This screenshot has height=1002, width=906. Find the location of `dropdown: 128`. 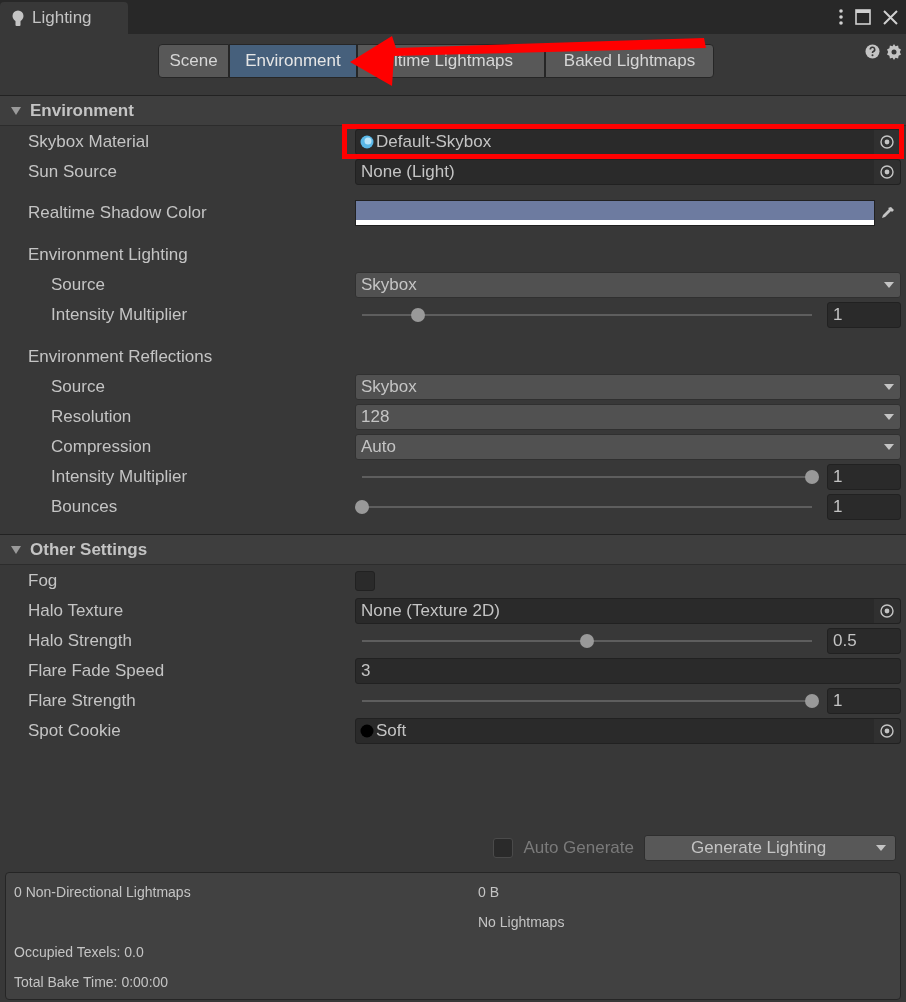

dropdown: 128 is located at coordinates (628, 417).